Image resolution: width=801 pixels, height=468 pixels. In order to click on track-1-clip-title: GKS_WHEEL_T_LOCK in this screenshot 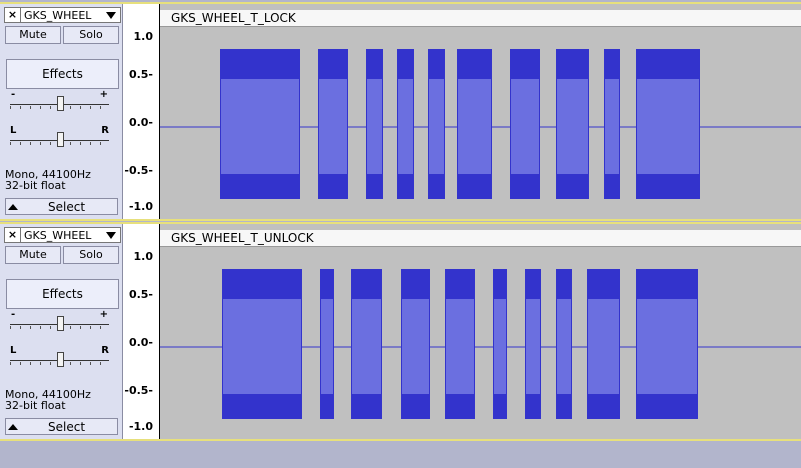, I will do `click(480, 18)`.